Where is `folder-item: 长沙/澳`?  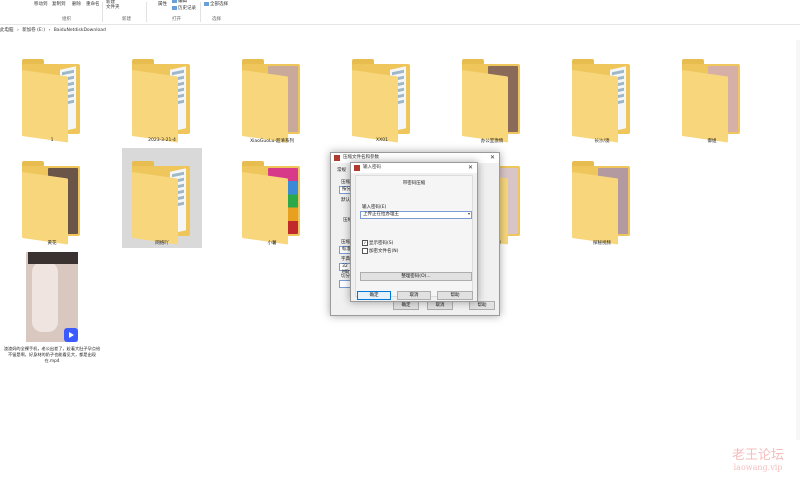
folder-item: 长沙/澳 is located at coordinates (602, 96).